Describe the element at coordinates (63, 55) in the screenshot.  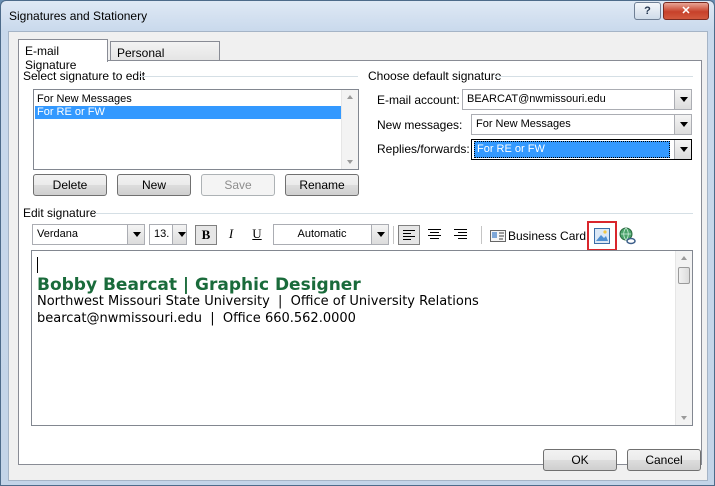
I see `tab-email-signature: E-mail Signature` at that location.